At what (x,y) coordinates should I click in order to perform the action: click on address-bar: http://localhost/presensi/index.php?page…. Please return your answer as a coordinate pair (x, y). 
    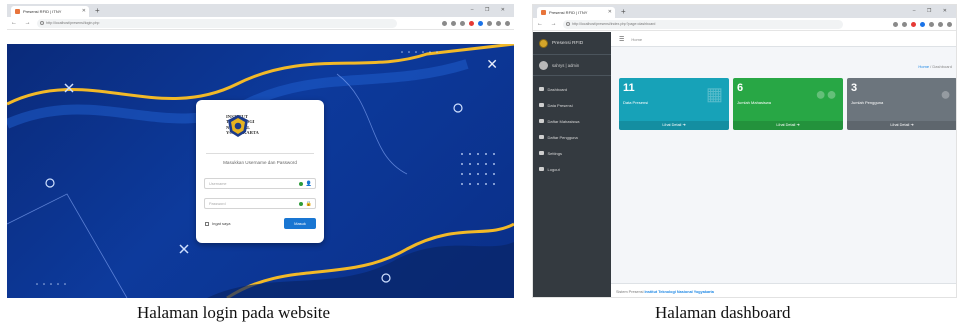
    Looking at the image, I should click on (703, 24).